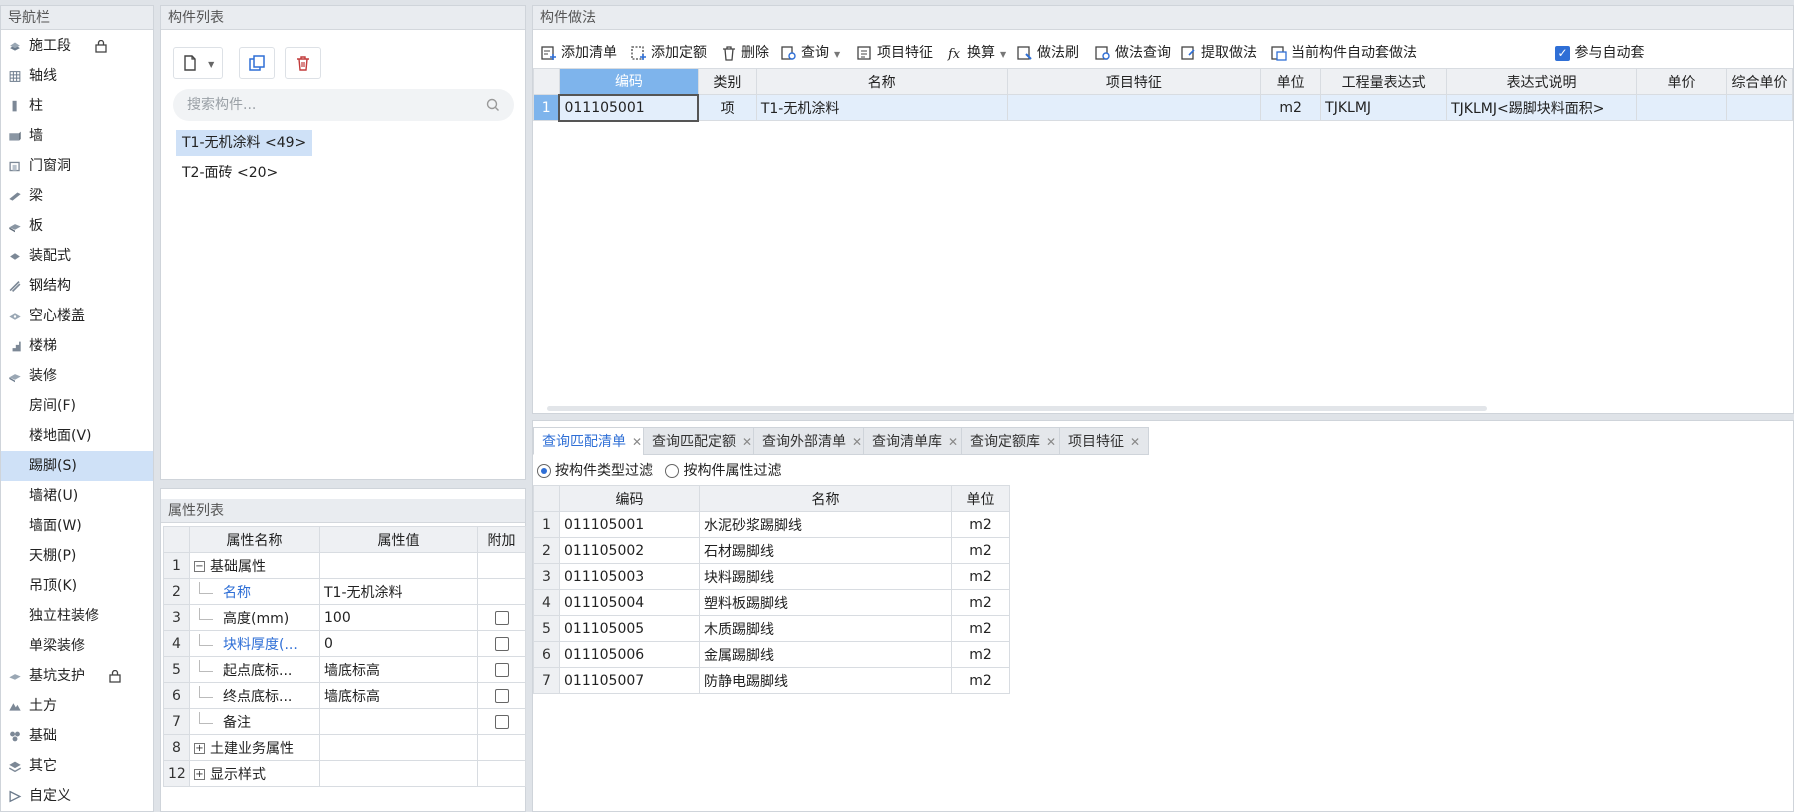 The image size is (1794, 812). I want to click on nav-item-3: 墙, so click(77, 136).